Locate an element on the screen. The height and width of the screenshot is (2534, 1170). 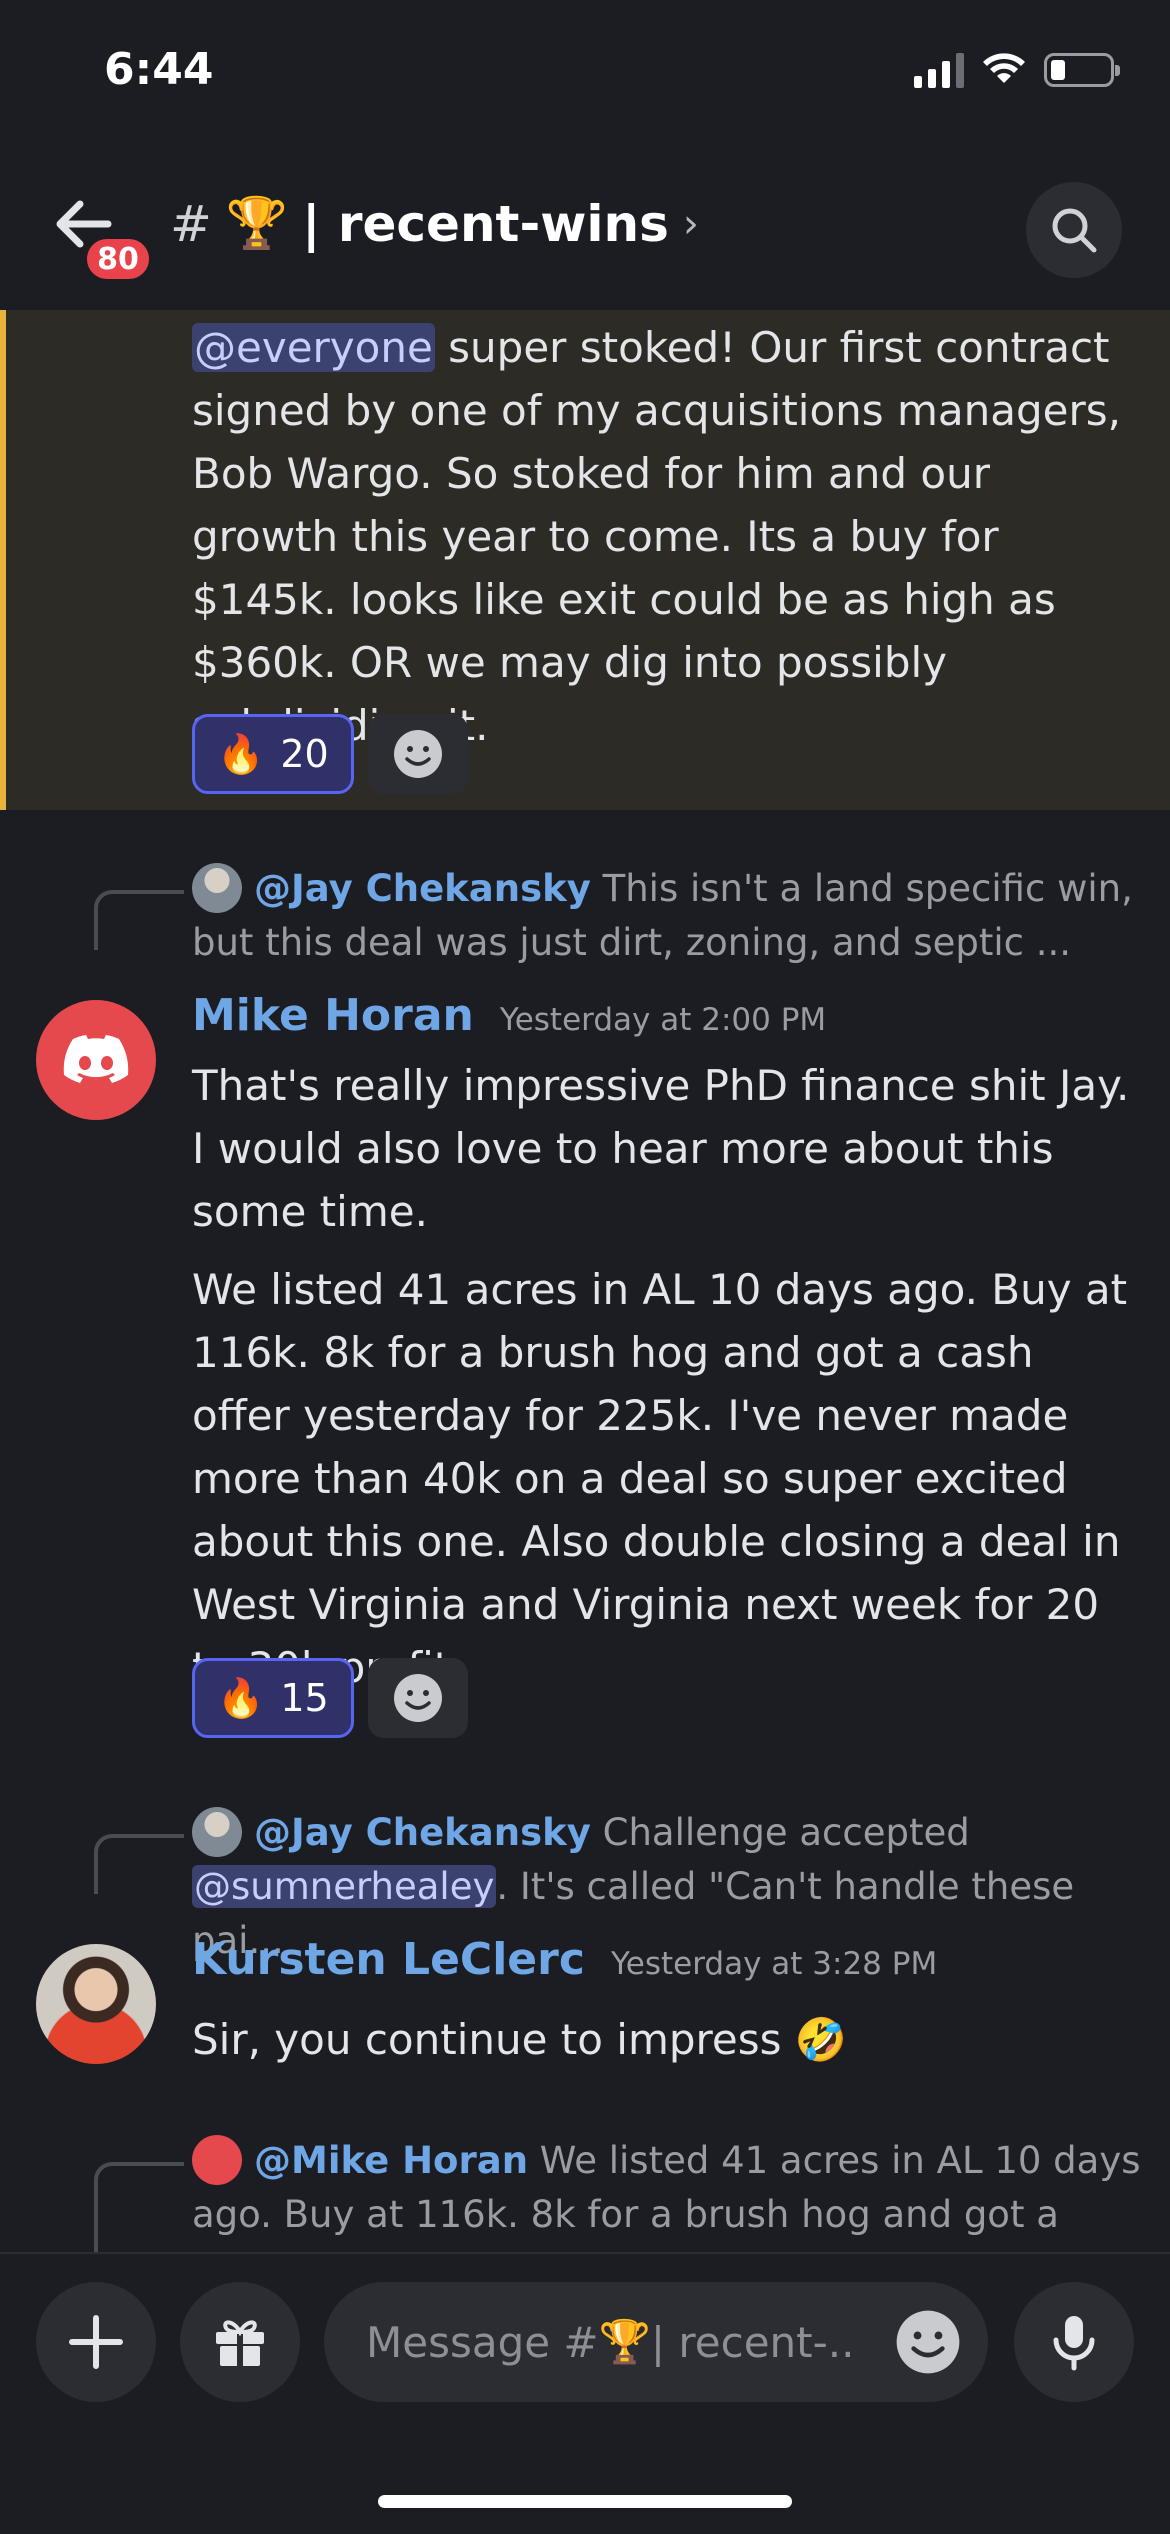
mic-icon is located at coordinates (1074, 2343).